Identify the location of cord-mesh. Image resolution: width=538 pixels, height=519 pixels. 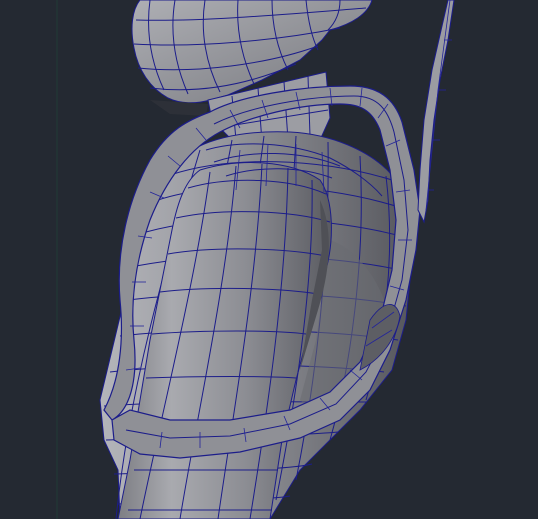
(436, 112).